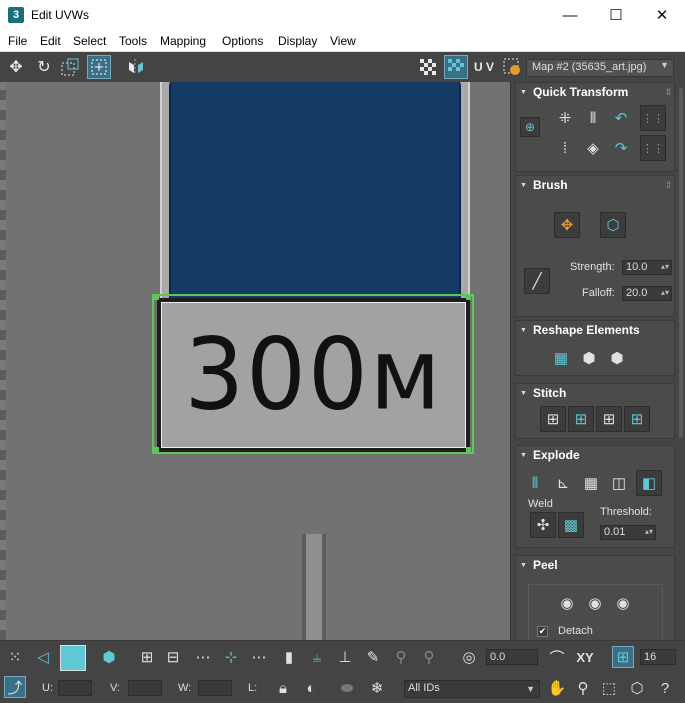 The image size is (685, 703). Describe the element at coordinates (595, 330) in the screenshot. I see `rollout-header: ▼ Reshape Elements` at that location.